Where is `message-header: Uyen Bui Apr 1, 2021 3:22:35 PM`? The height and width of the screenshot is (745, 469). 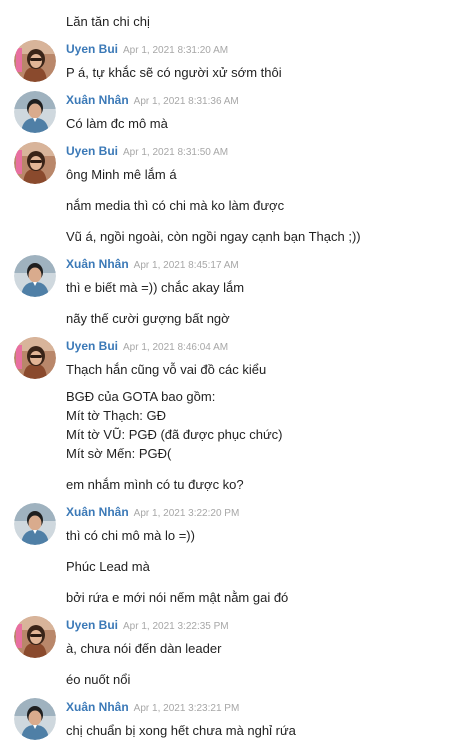 message-header: Uyen Bui Apr 1, 2021 3:22:35 PM is located at coordinates (147, 625).